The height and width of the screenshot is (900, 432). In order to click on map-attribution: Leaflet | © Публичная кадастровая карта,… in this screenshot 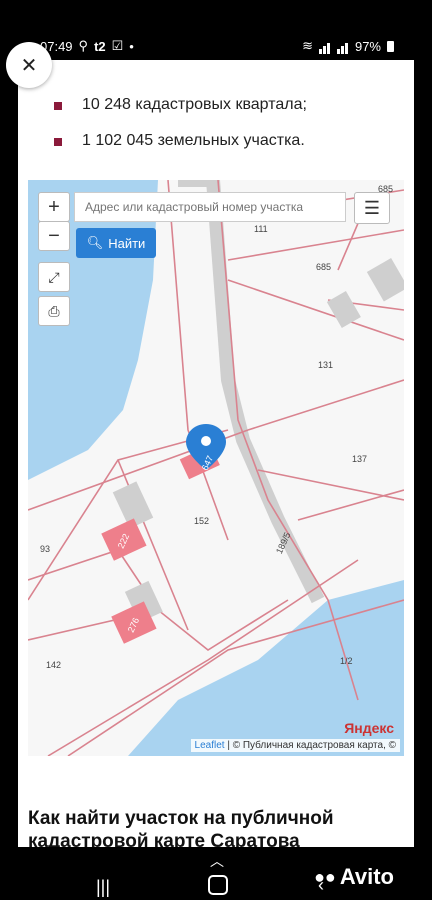, I will do `click(295, 745)`.